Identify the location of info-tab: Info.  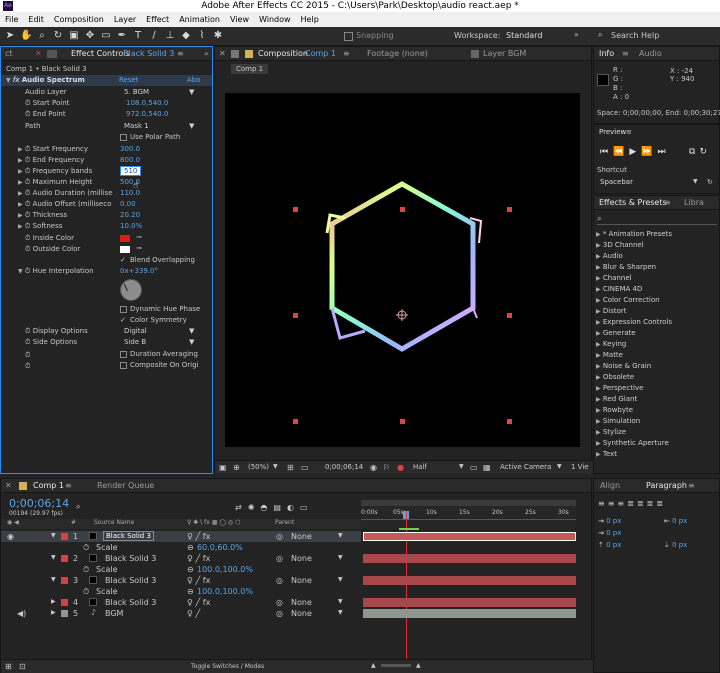
(606, 53).